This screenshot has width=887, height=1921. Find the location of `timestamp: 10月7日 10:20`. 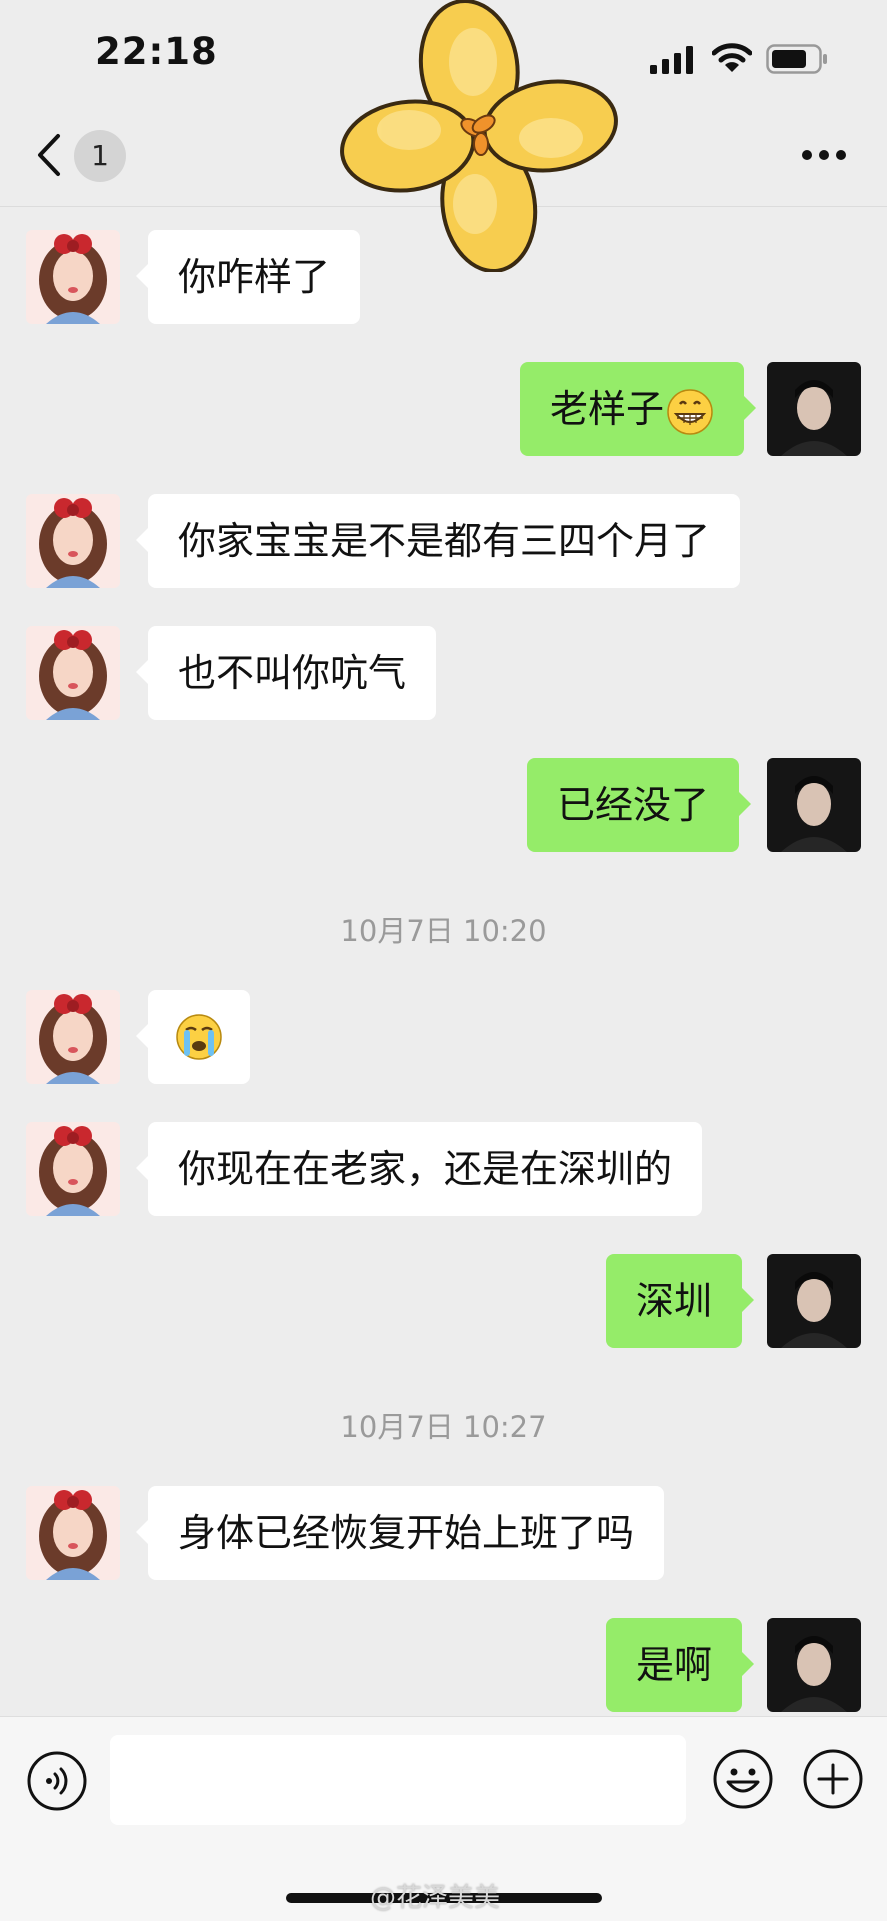

timestamp: 10月7日 10:20 is located at coordinates (443, 931).